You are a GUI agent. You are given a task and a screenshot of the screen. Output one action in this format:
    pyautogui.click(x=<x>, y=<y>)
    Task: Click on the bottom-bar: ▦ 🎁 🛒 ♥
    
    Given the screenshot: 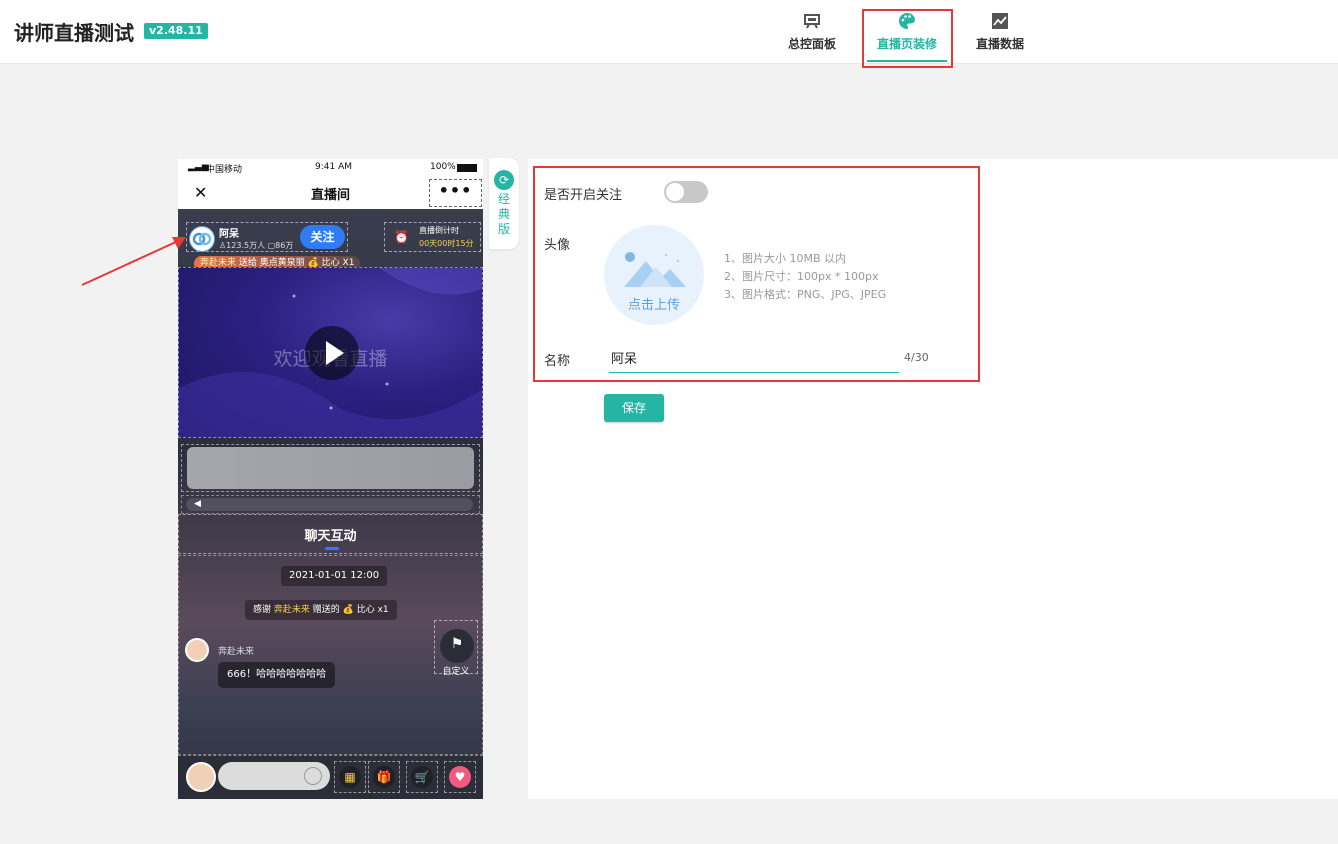 What is the action you would take?
    pyautogui.click(x=330, y=777)
    